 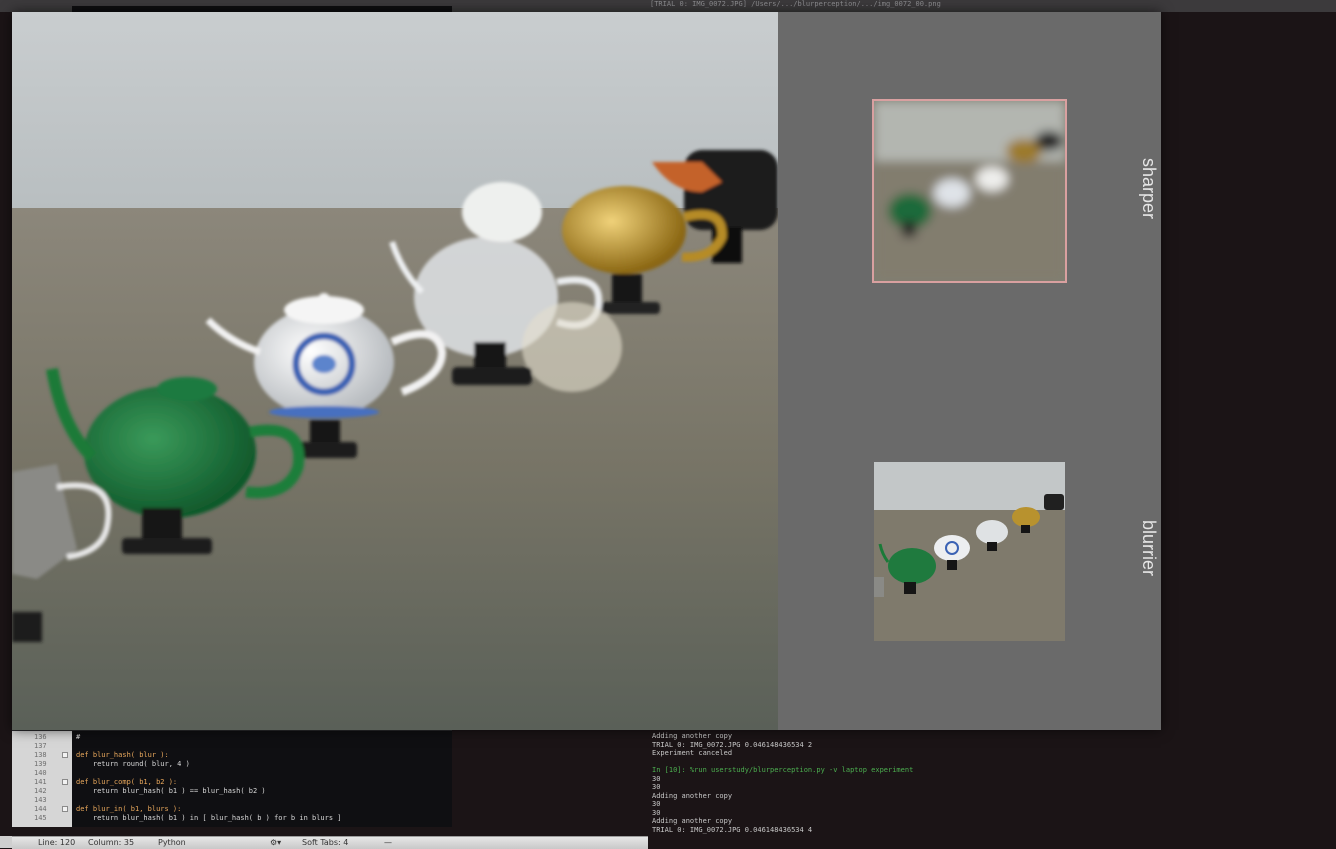 I want to click on terminal-line: TRIAL 0: IMG_0072.JPG 0.046148436534 2, so click(x=732, y=744).